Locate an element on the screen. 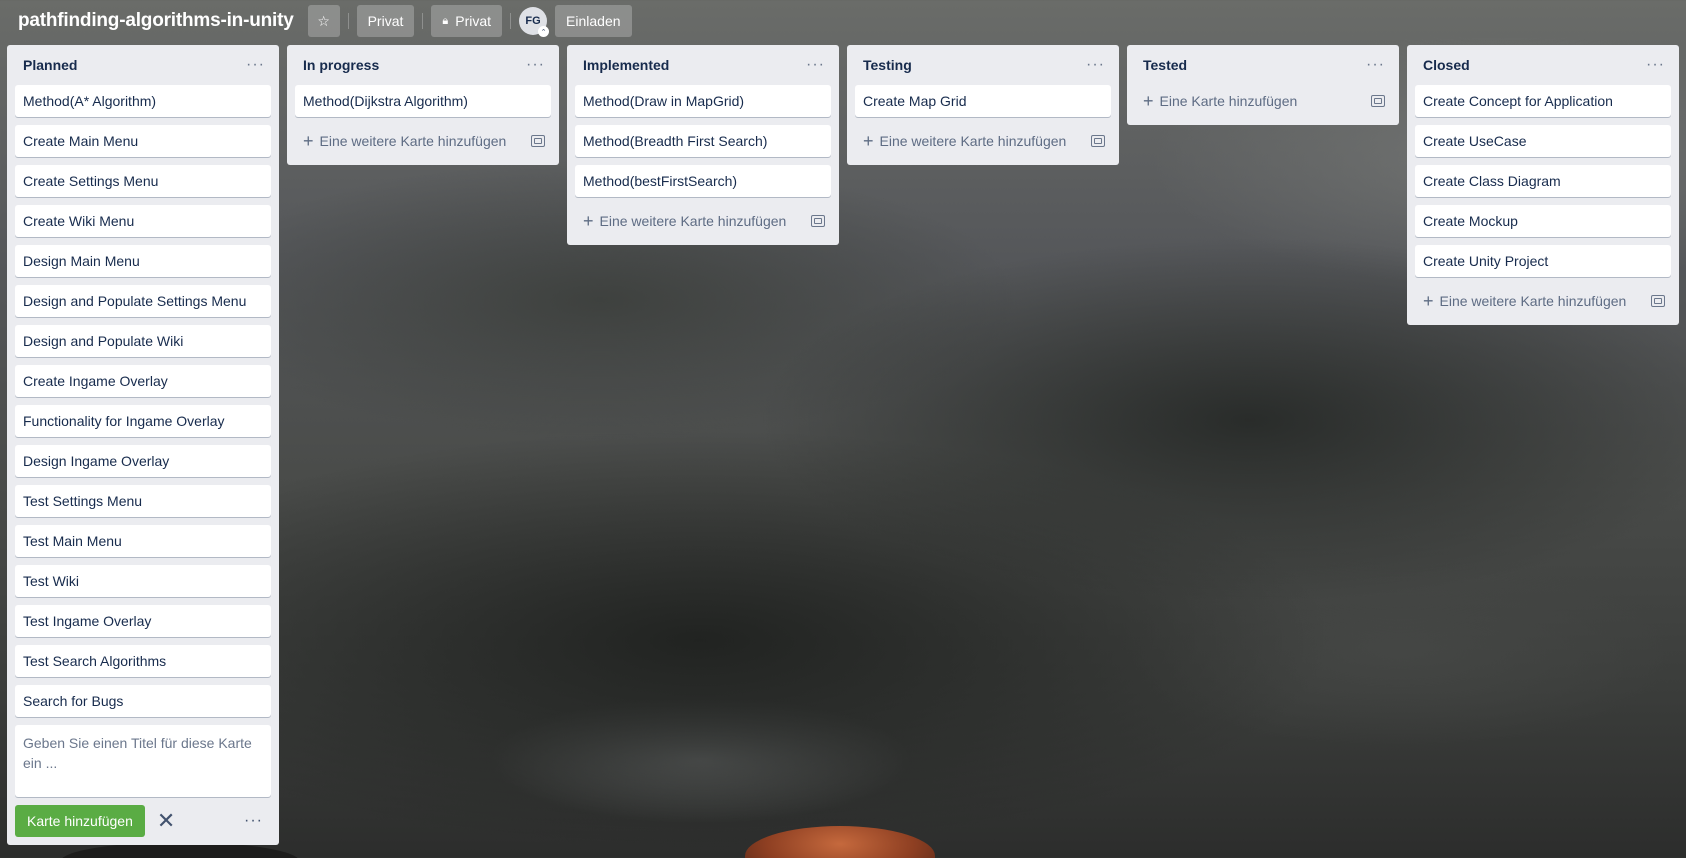 The height and width of the screenshot is (858, 1686). card: Design and Populate Settings Menu is located at coordinates (143, 301).